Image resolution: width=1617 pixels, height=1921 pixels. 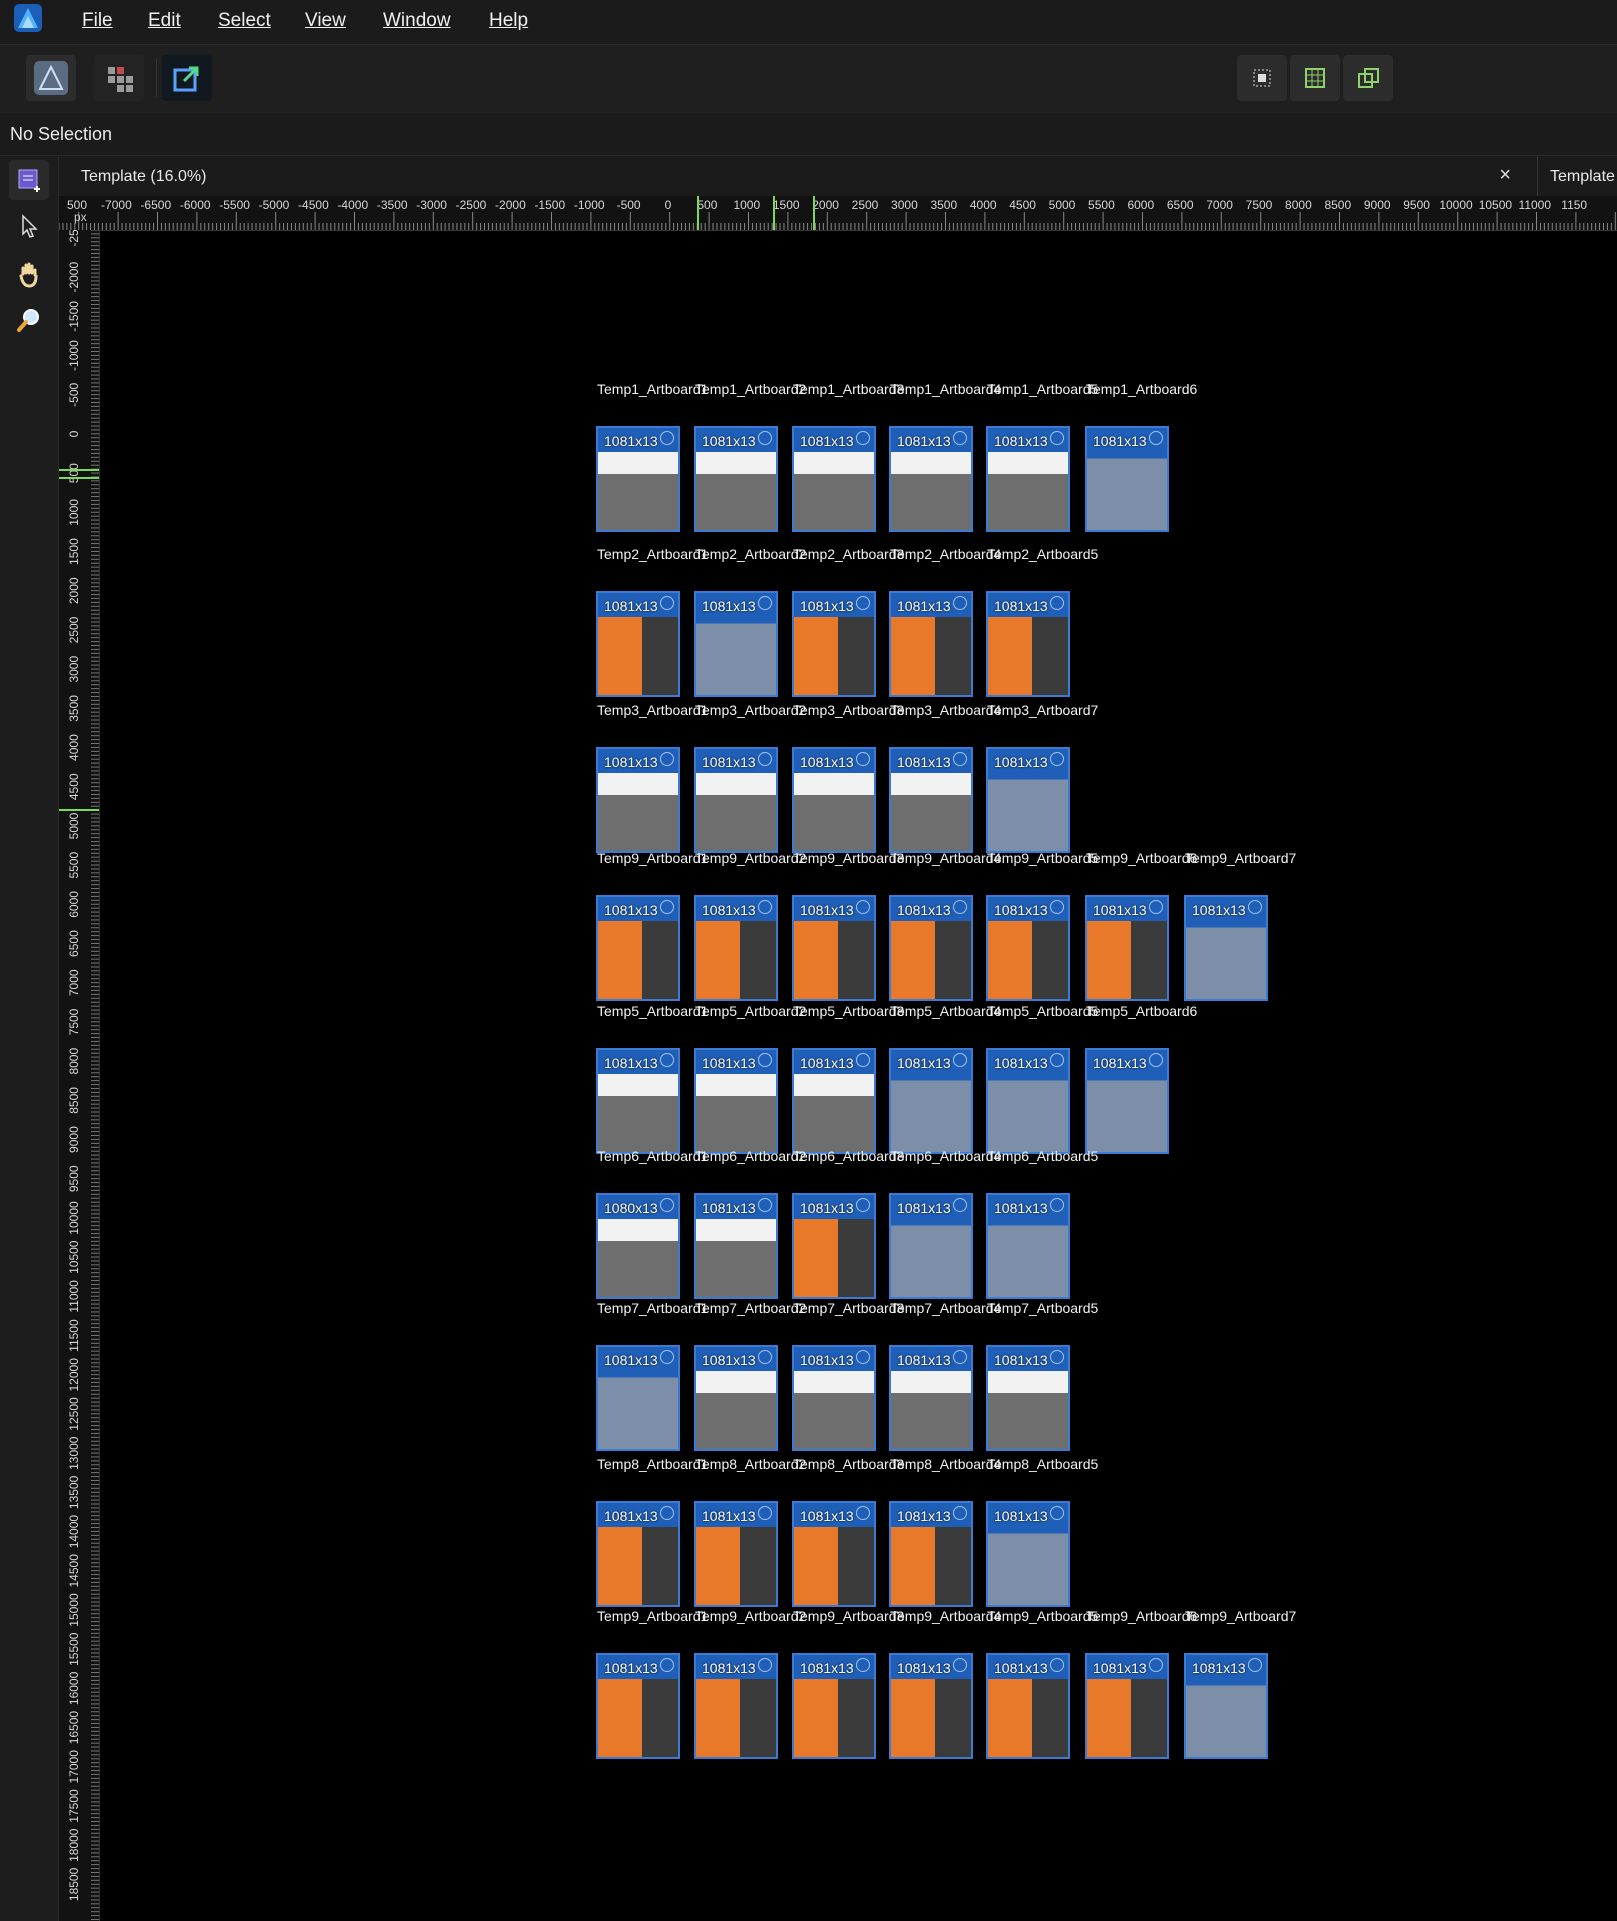 I want to click on artboard-label: Temp7_Artboard2, so click(x=750, y=1308).